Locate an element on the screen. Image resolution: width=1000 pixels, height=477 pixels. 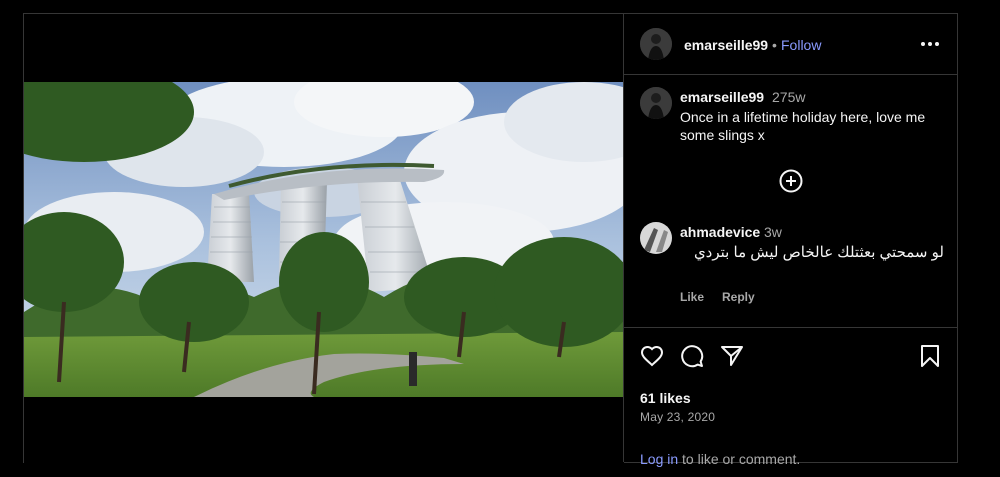
share-icon is located at coordinates (732, 356).